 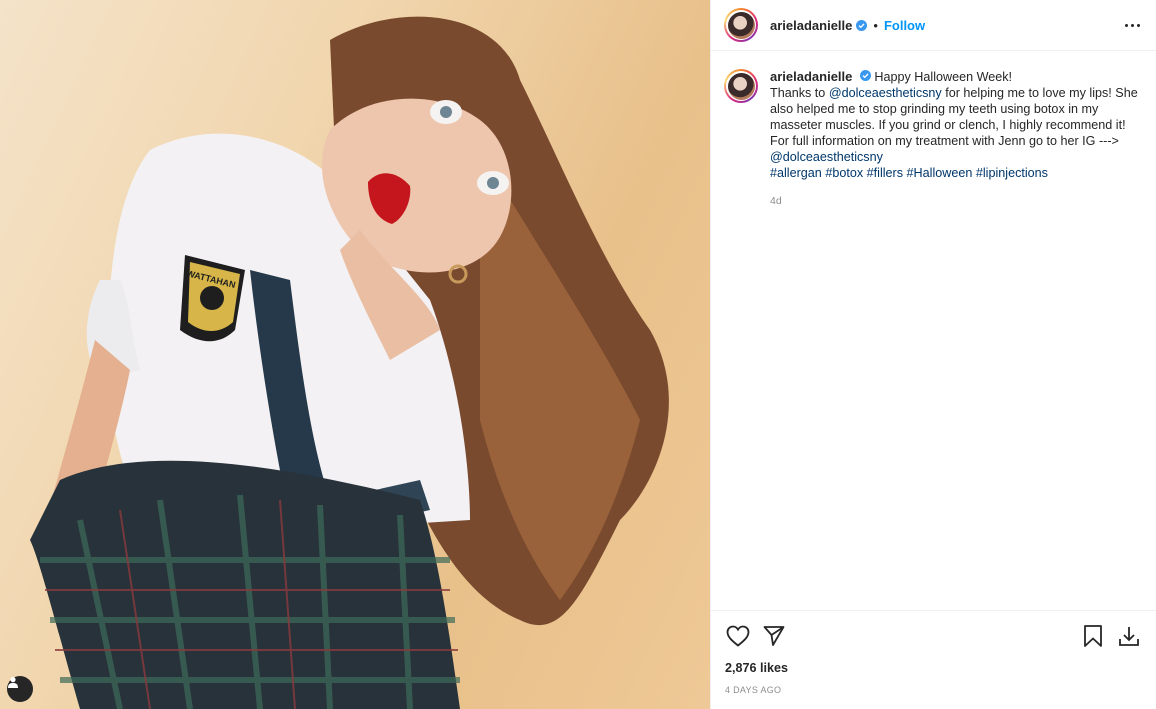 What do you see at coordinates (1012, 173) in the screenshot?
I see `hashtag-link: #lipinjections` at bounding box center [1012, 173].